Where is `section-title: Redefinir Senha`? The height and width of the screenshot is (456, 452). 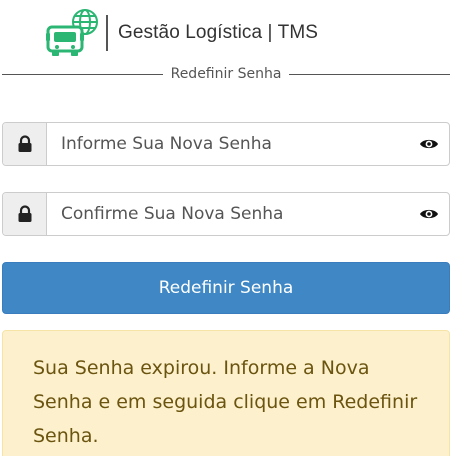
section-title: Redefinir Senha is located at coordinates (226, 74).